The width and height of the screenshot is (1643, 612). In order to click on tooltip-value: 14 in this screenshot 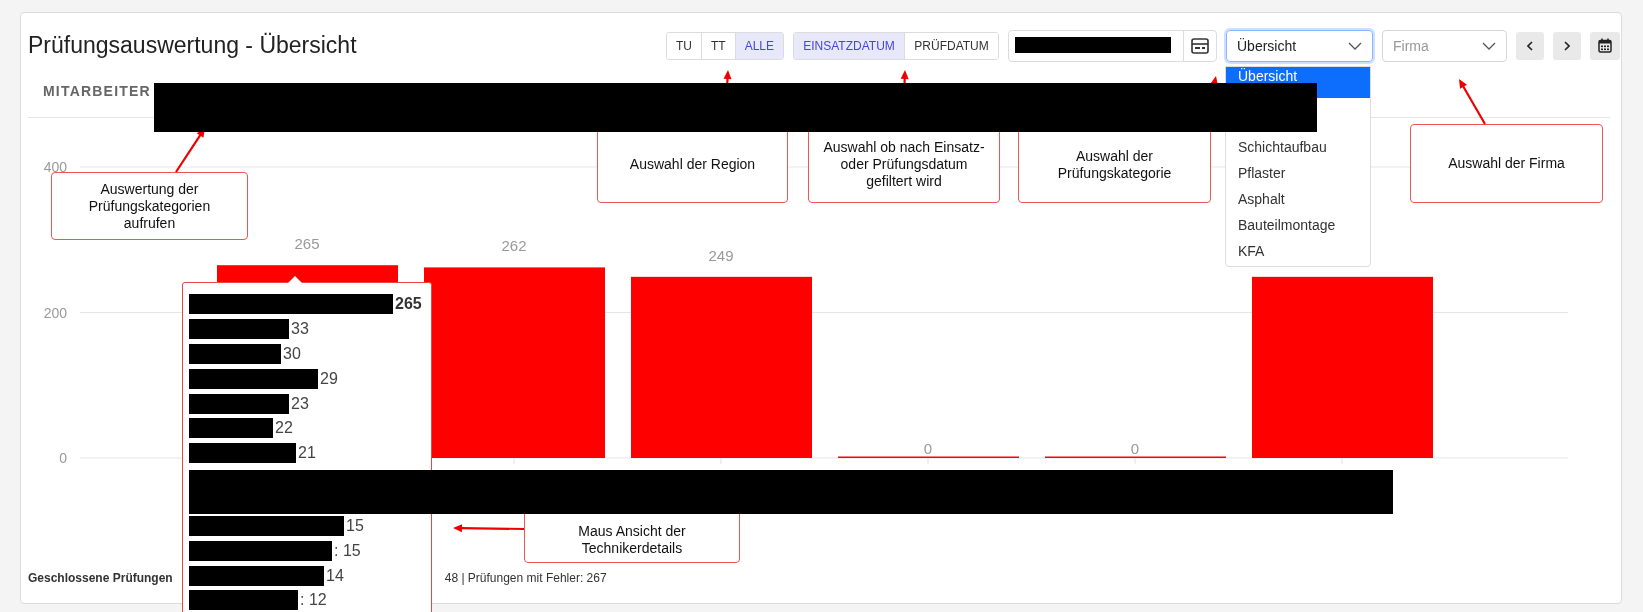, I will do `click(335, 575)`.